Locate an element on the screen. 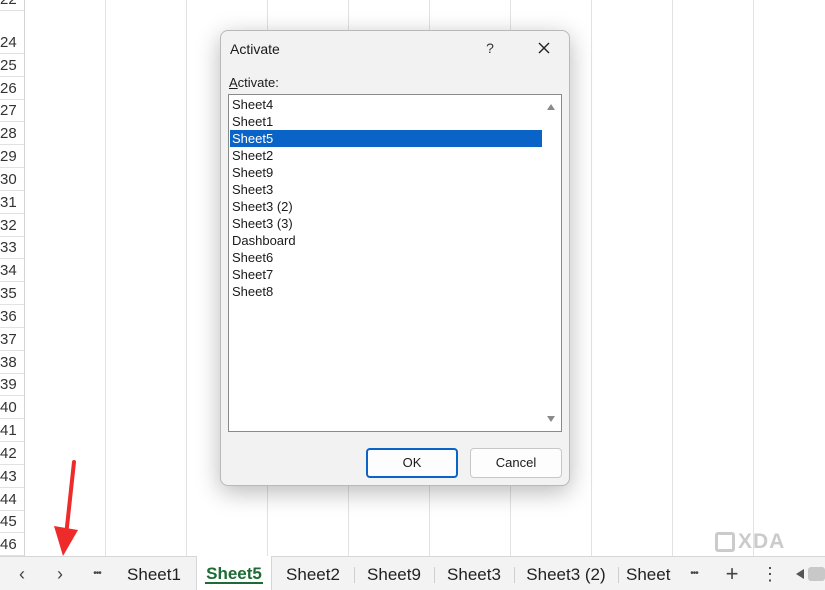  row-number: 27 is located at coordinates (12, 110).